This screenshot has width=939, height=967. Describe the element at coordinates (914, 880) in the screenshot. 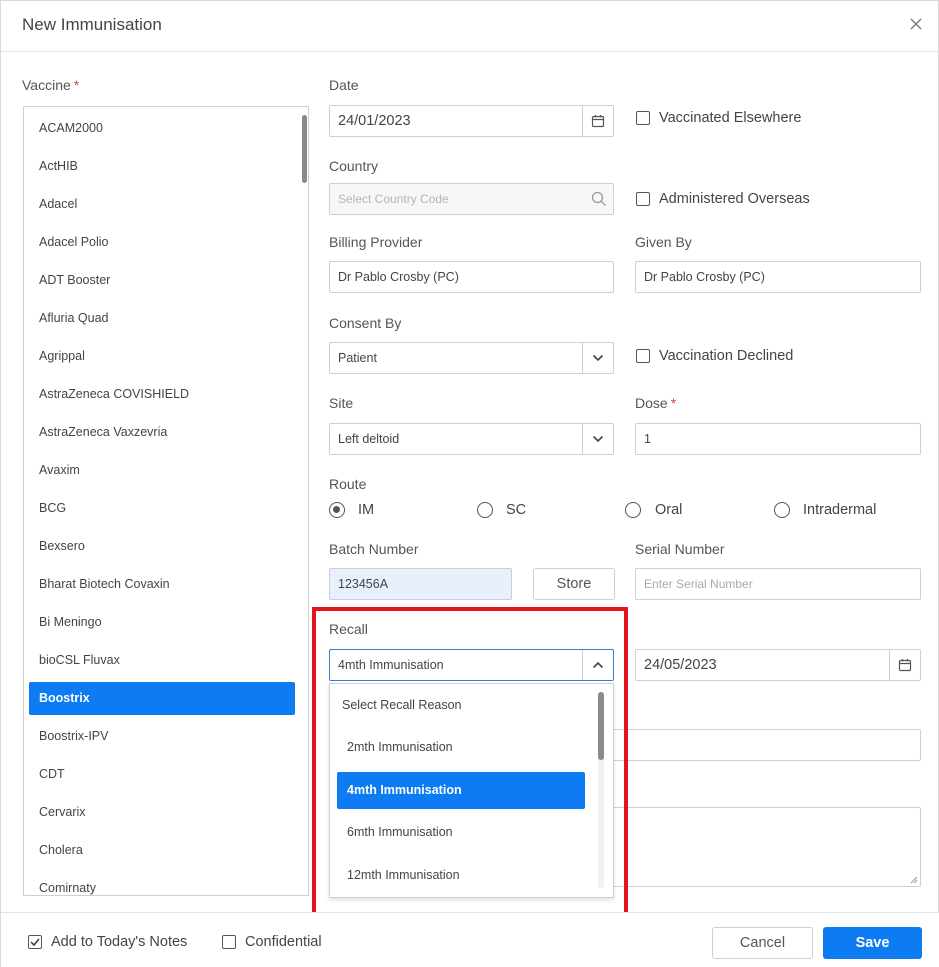

I see `resize-handle-icon` at that location.